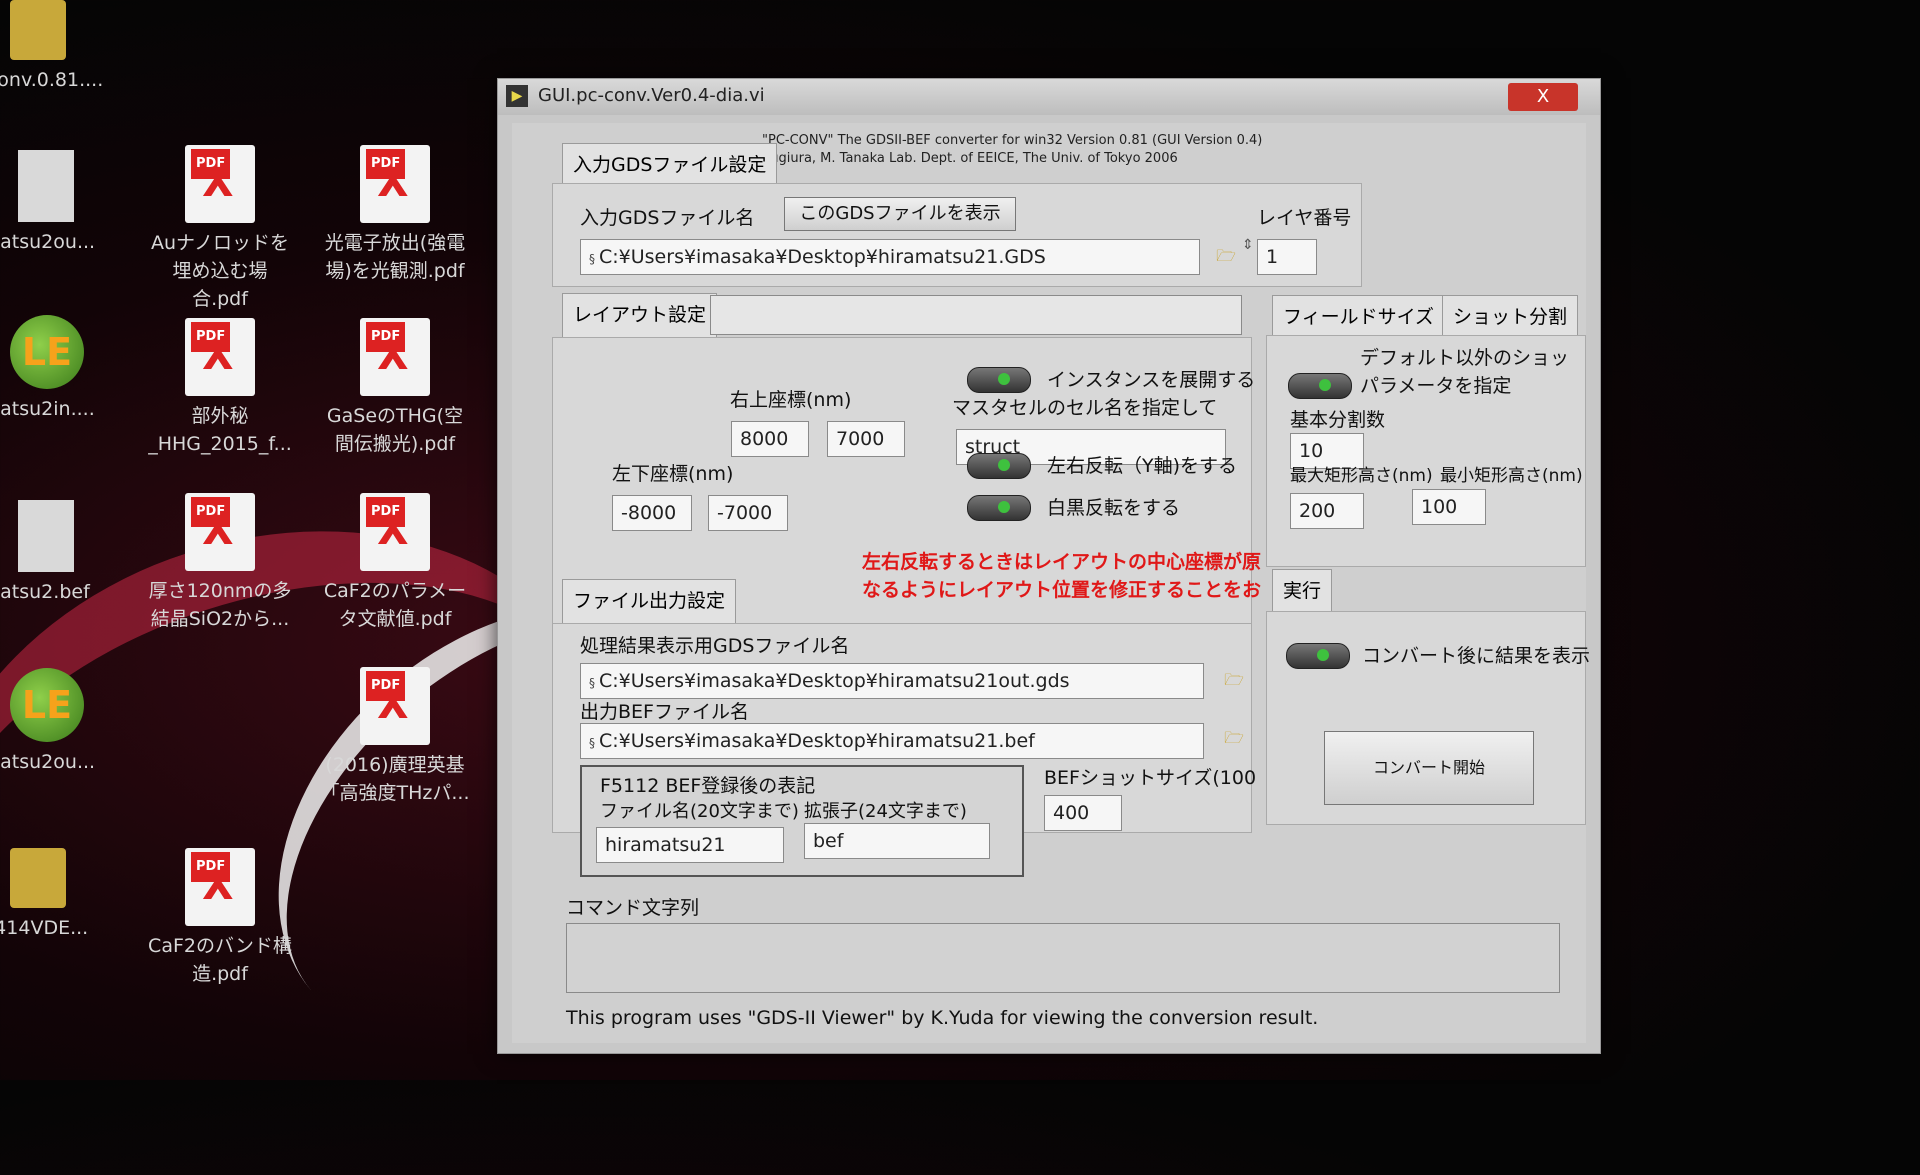 The image size is (1920, 1175). What do you see at coordinates (1510, 315) in the screenshot?
I see `tab-shot-split: ショット分割` at bounding box center [1510, 315].